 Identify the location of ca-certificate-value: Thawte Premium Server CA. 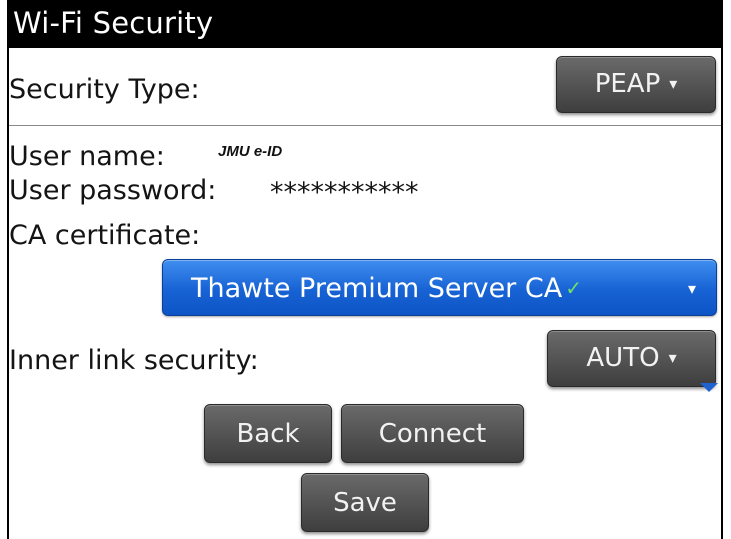
(377, 288).